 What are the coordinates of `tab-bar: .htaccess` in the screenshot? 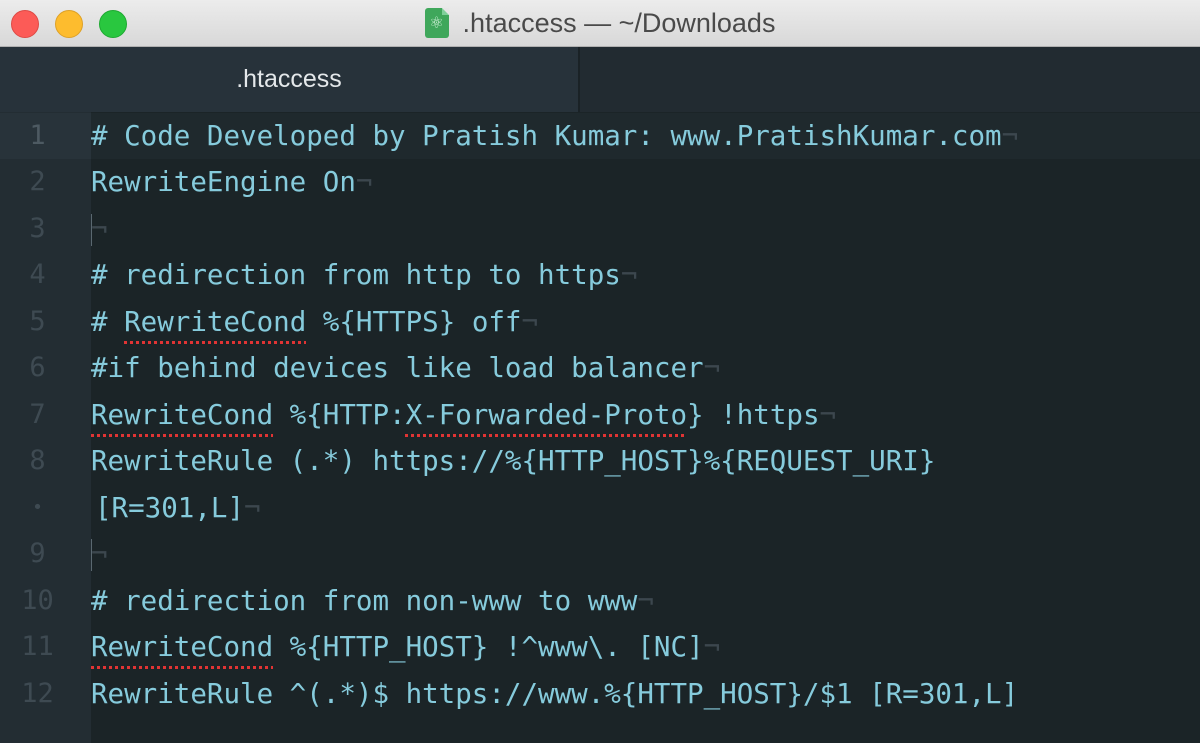 It's located at (600, 79).